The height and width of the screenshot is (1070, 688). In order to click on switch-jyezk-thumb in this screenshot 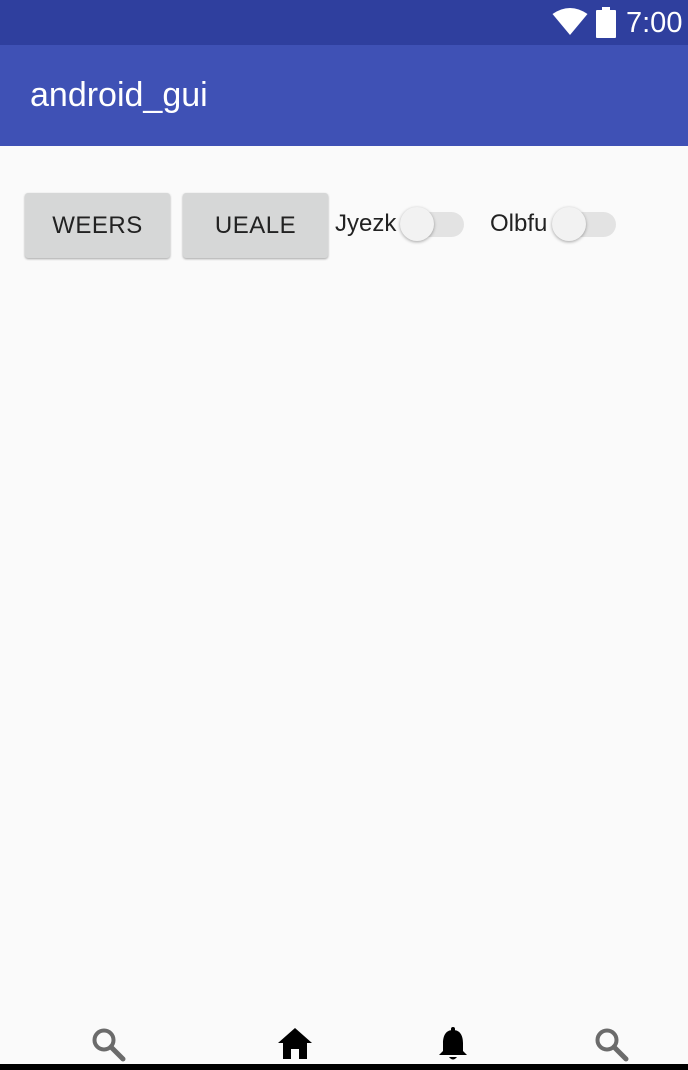, I will do `click(417, 224)`.